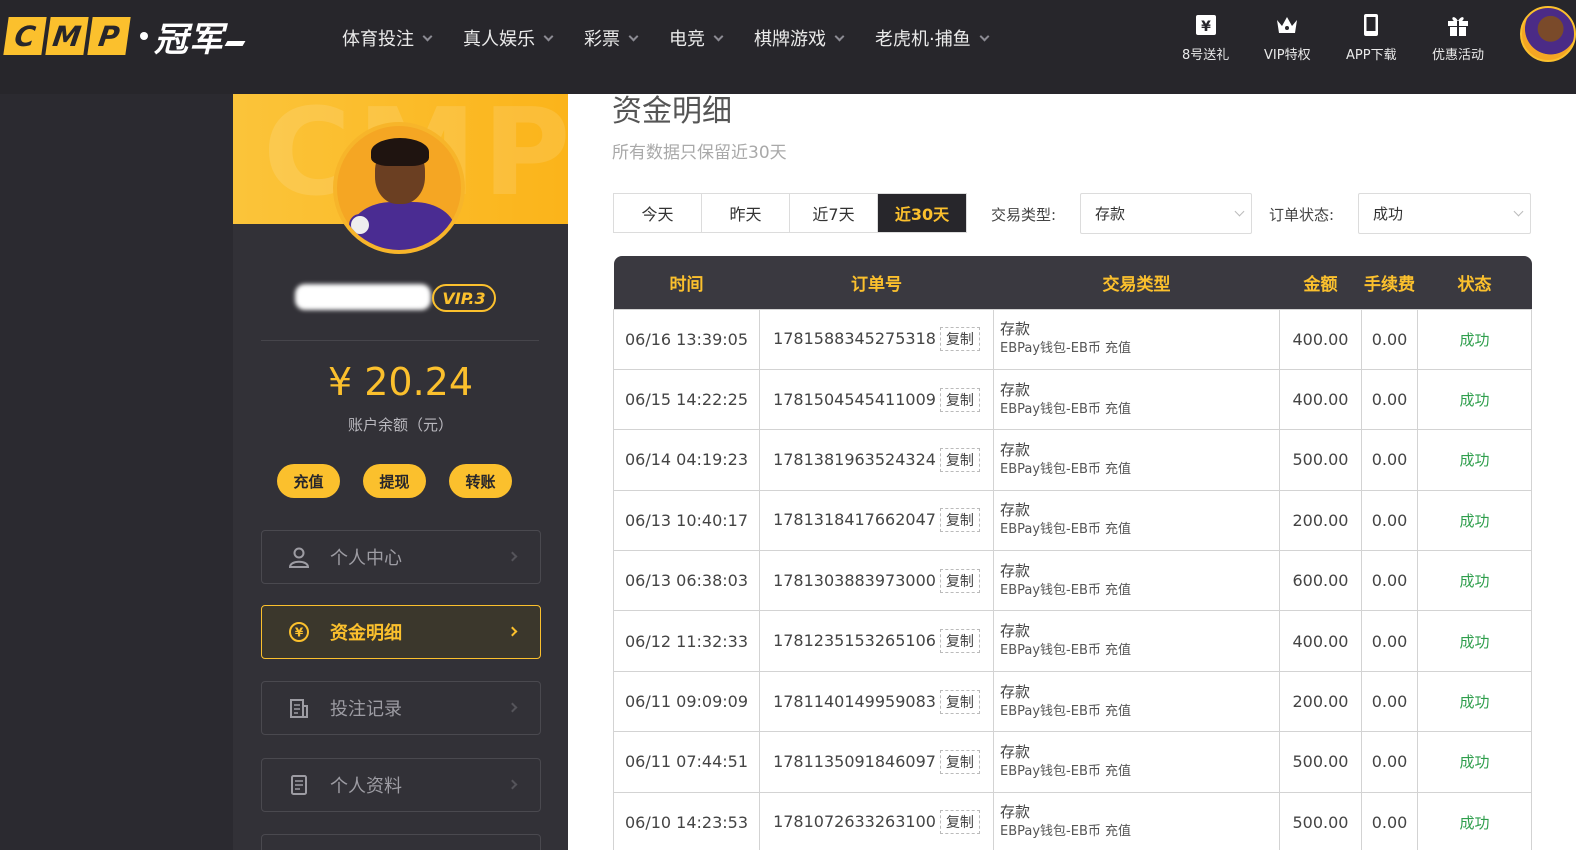  What do you see at coordinates (1205, 37) in the screenshot?
I see `quick-link-gift-8: ¥ 8号送礼` at bounding box center [1205, 37].